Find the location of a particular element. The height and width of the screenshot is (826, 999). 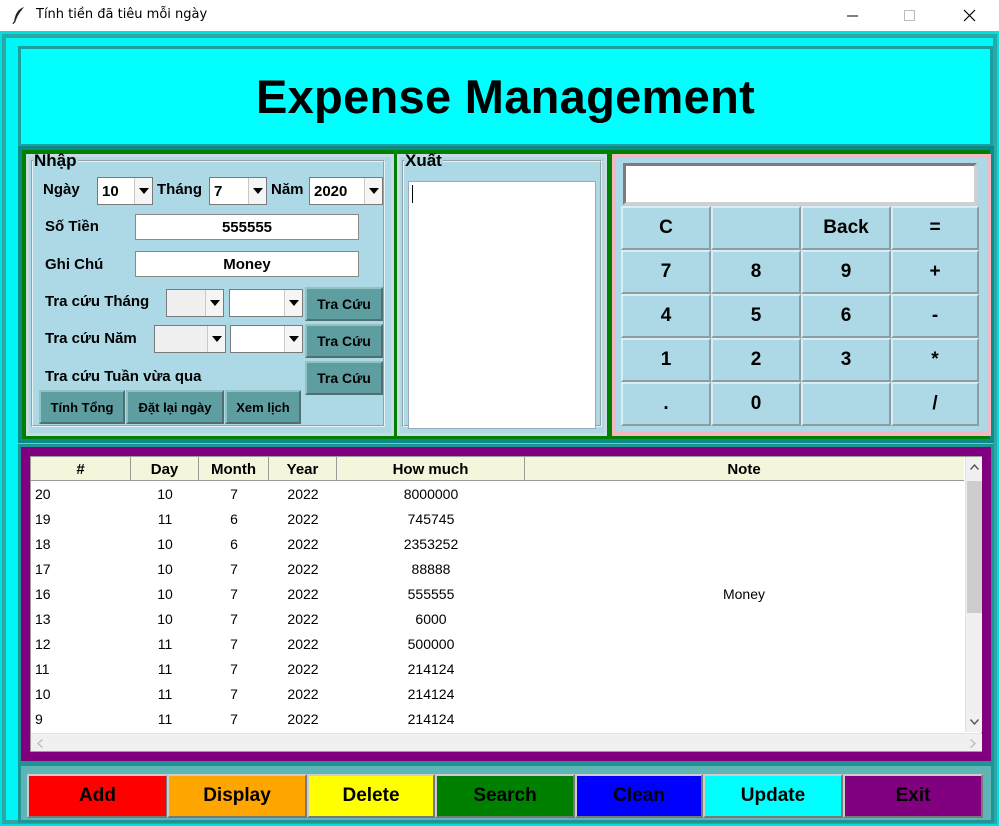

calc-key-clear: C is located at coordinates (666, 228).